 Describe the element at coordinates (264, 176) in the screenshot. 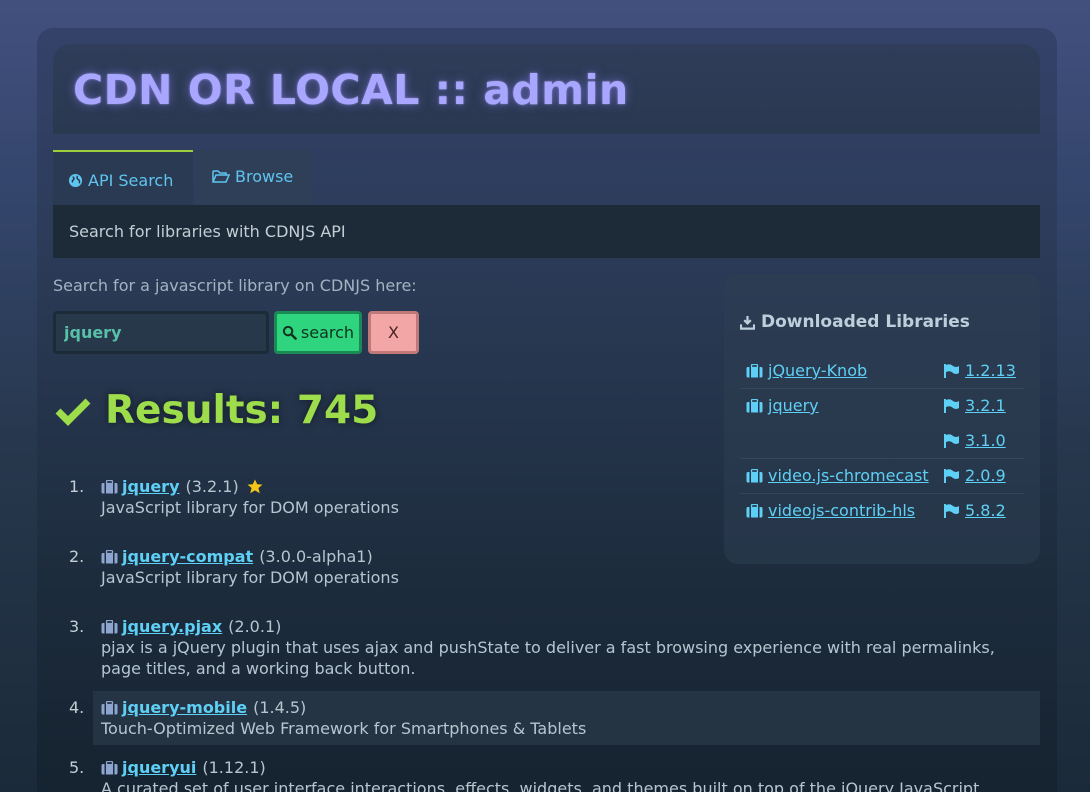

I see `tab-label: Browse` at that location.